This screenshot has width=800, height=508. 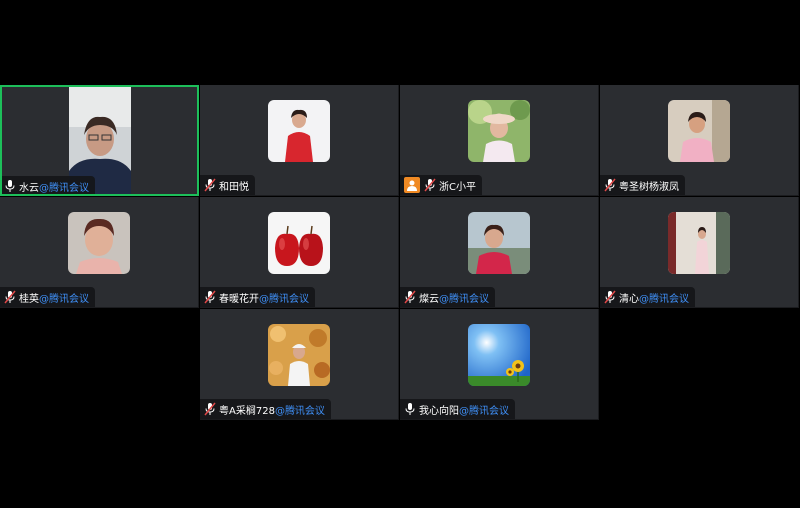 I want to click on participant-label: 春暖花开 @腾讯会议, so click(x=257, y=297).